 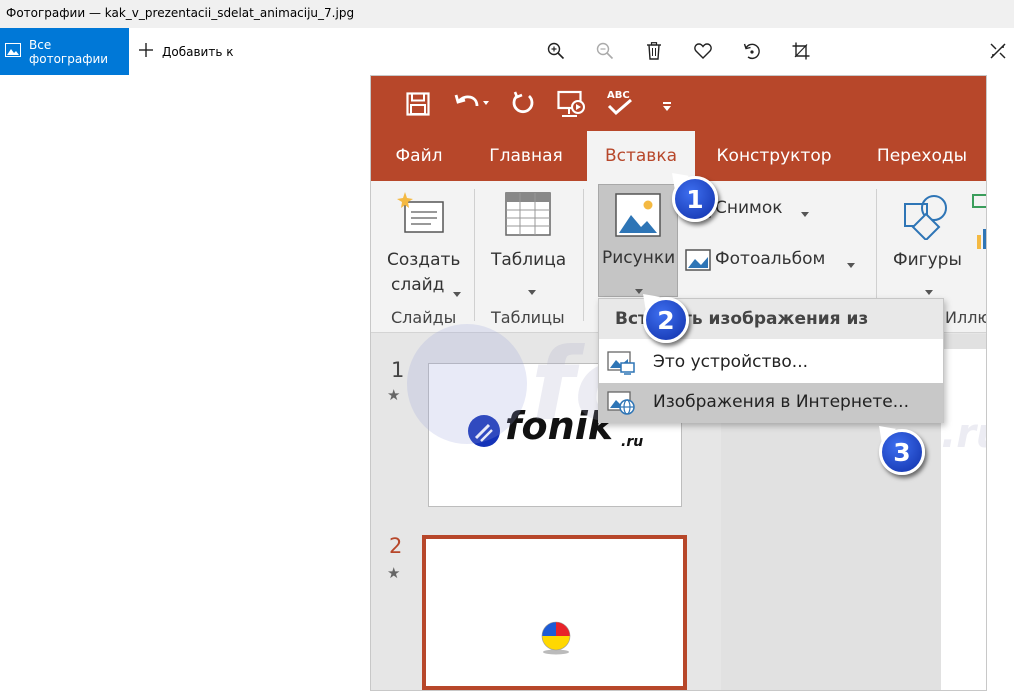 I want to click on tab-file: Файл, so click(x=419, y=156).